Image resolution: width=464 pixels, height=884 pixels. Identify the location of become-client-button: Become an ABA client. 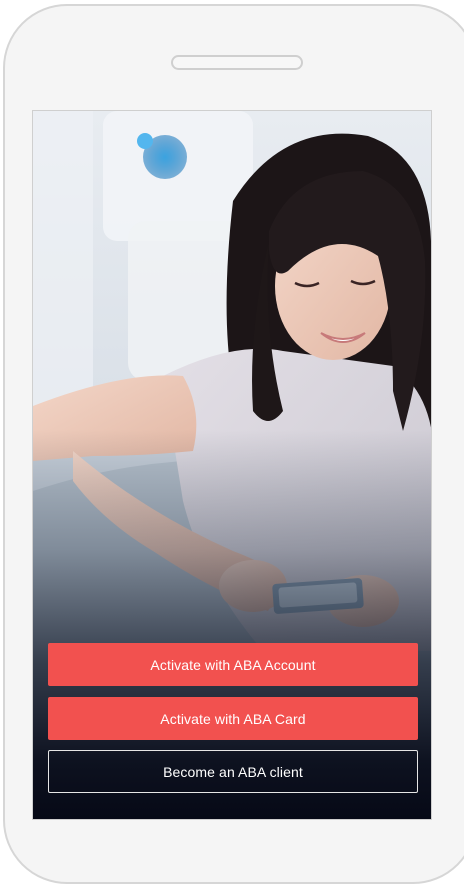
(233, 771).